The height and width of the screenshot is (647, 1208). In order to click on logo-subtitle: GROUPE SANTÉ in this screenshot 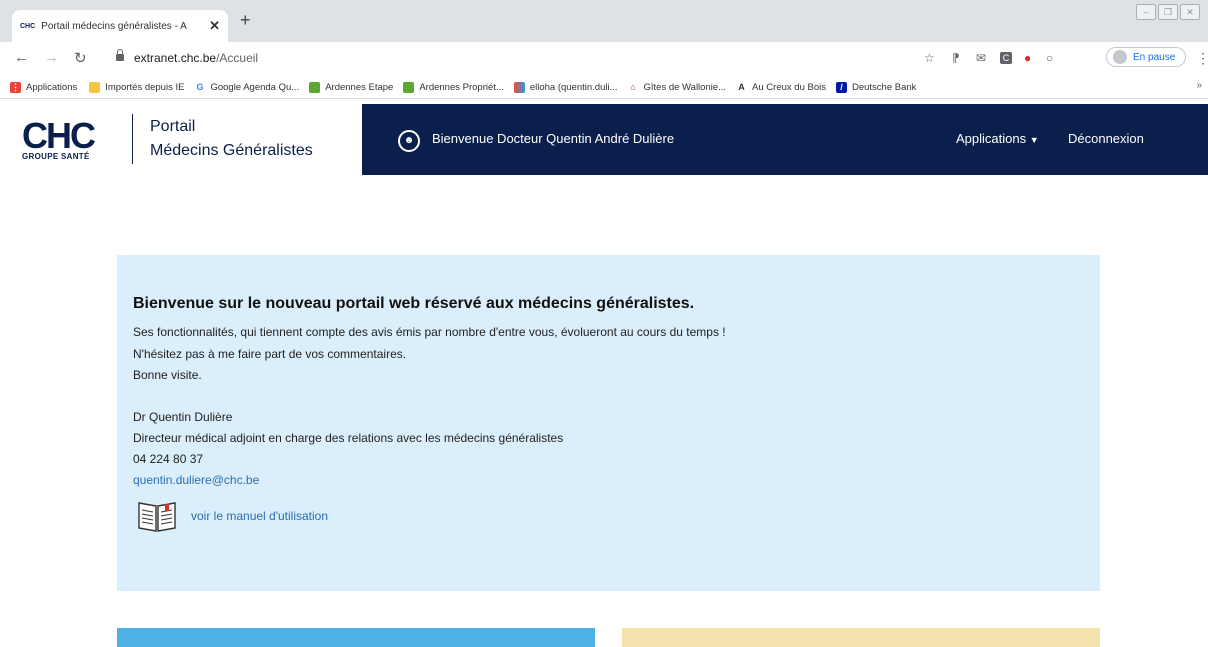, I will do `click(56, 156)`.